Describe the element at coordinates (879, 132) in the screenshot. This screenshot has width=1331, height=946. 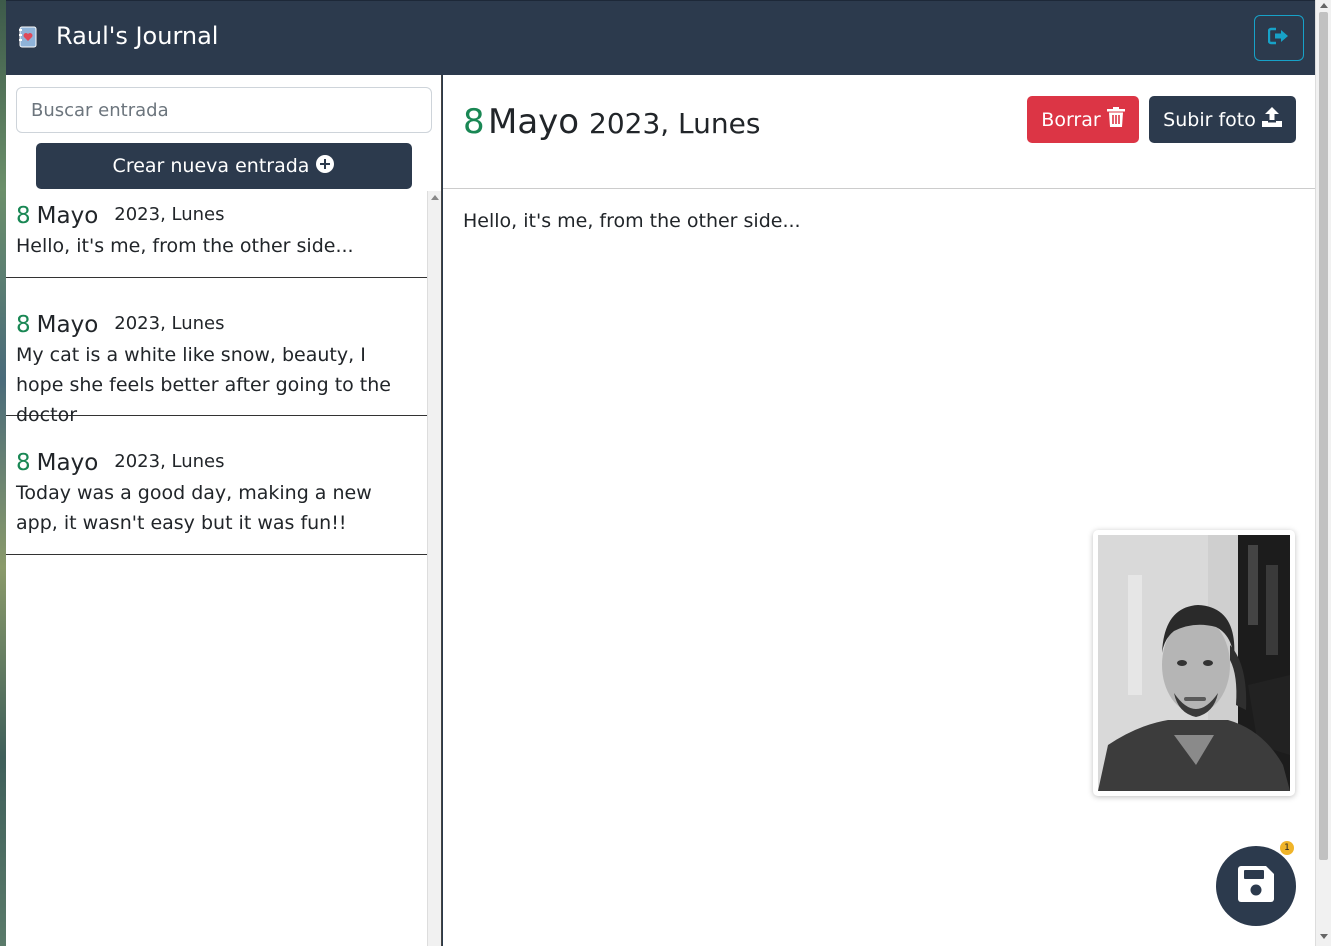
I see `entry-header: 8 Mayo 2023, Lunes Borrar Subir foto` at that location.